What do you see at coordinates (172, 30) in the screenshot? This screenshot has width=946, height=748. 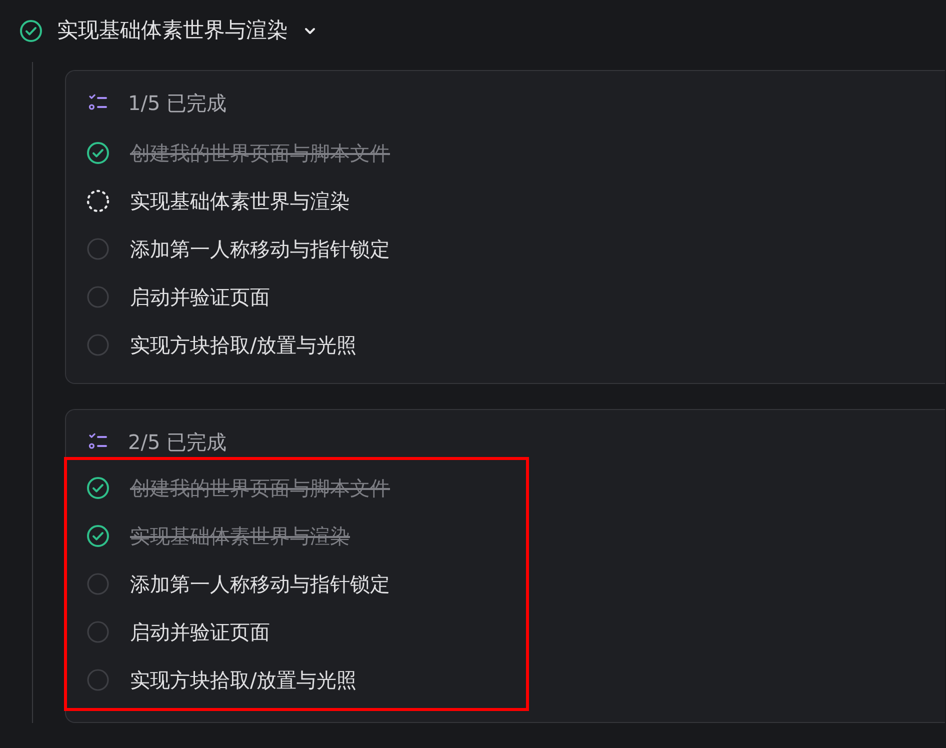 I see `task-title: 实现基础体素世界与渲染` at bounding box center [172, 30].